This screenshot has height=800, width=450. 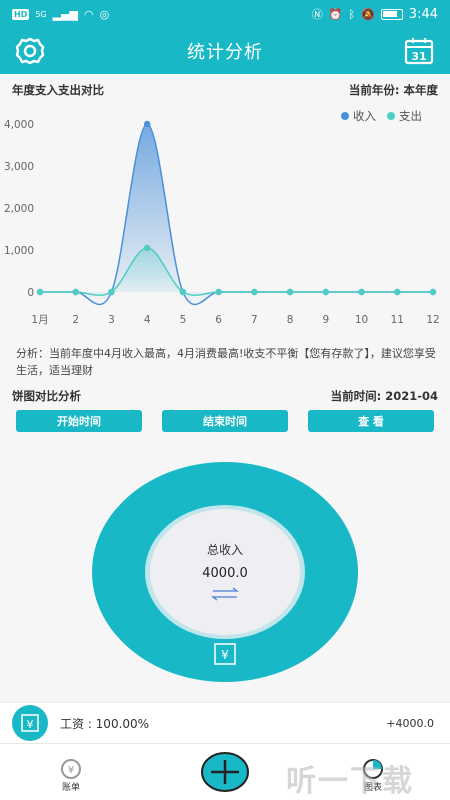 I want to click on hd-badge: HD, so click(x=21, y=14).